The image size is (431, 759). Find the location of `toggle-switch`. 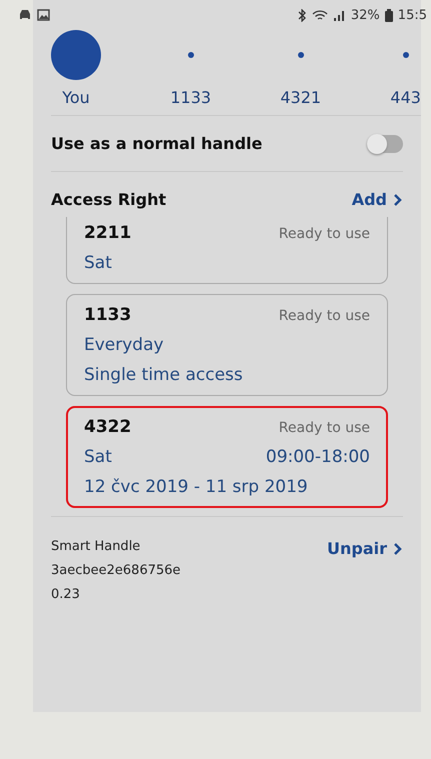

toggle-switch is located at coordinates (385, 143).